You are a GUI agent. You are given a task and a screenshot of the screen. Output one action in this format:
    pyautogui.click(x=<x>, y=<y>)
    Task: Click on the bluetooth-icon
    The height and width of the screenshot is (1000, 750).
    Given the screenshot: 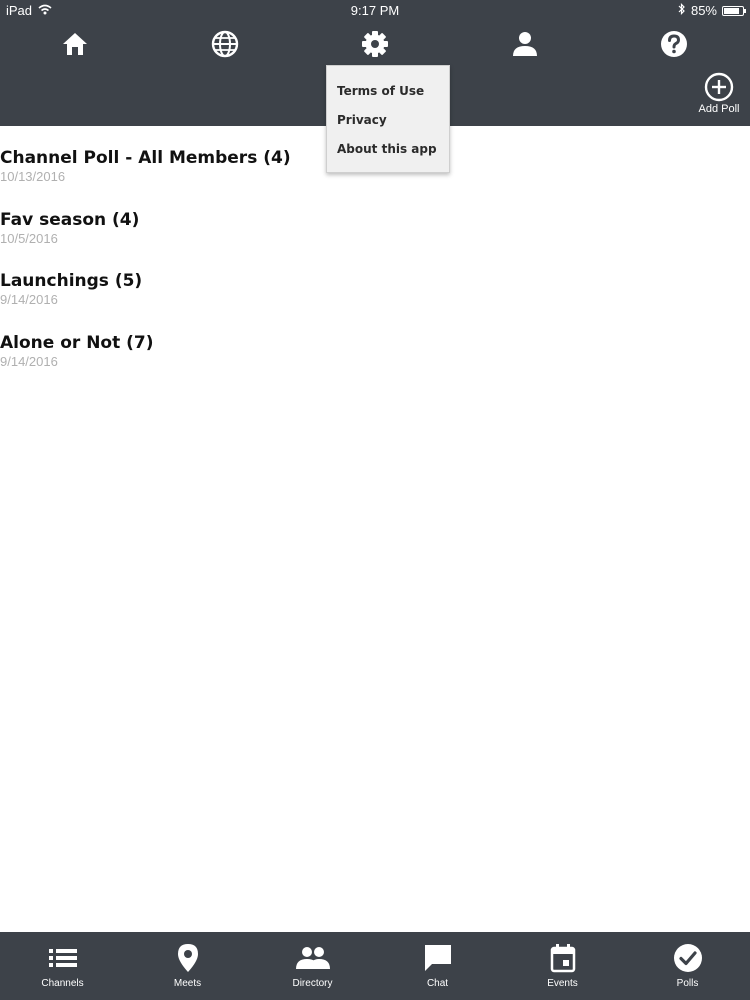 What is the action you would take?
    pyautogui.click(x=682, y=10)
    